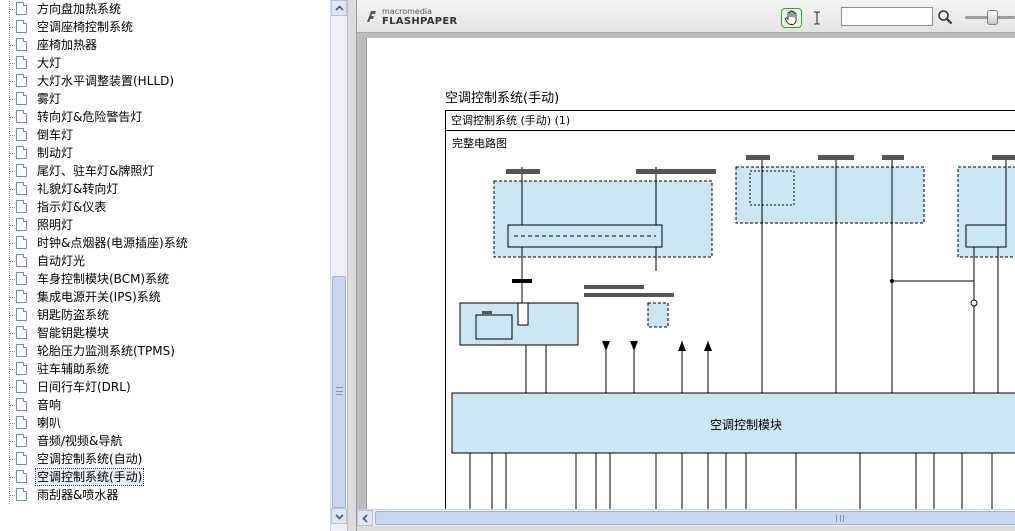 The image size is (1015, 531). Describe the element at coordinates (96, 171) in the screenshot. I see `tree-item-label: 尾灯、驻车灯&牌照灯` at that location.